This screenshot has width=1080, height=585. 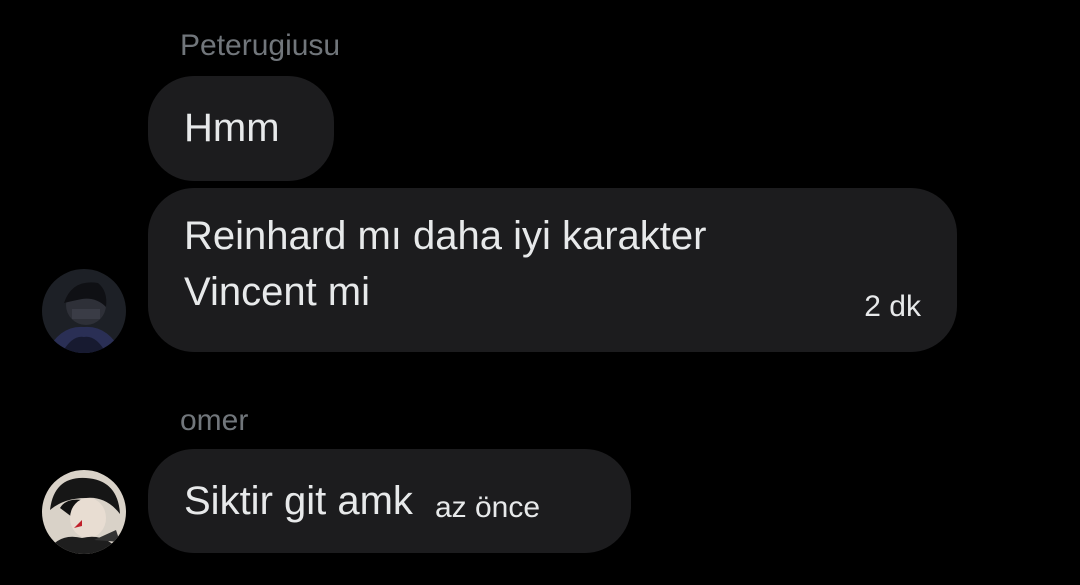 I want to click on message-bubble-hmm: Hmm, so click(x=241, y=128).